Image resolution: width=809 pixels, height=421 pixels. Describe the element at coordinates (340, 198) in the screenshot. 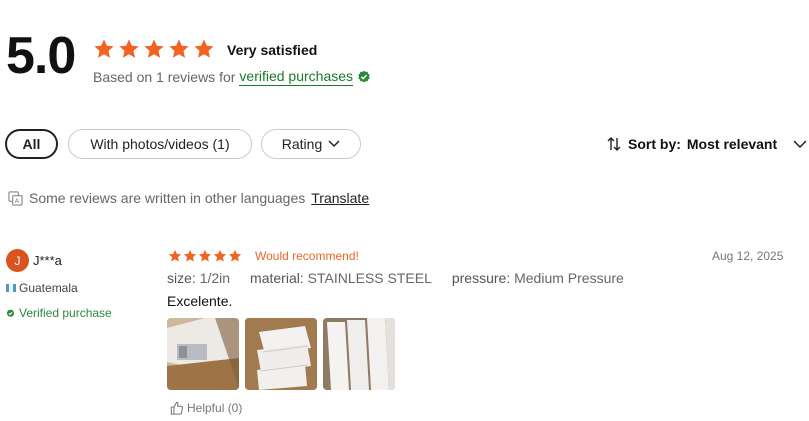

I see `translate-link: Translate` at that location.